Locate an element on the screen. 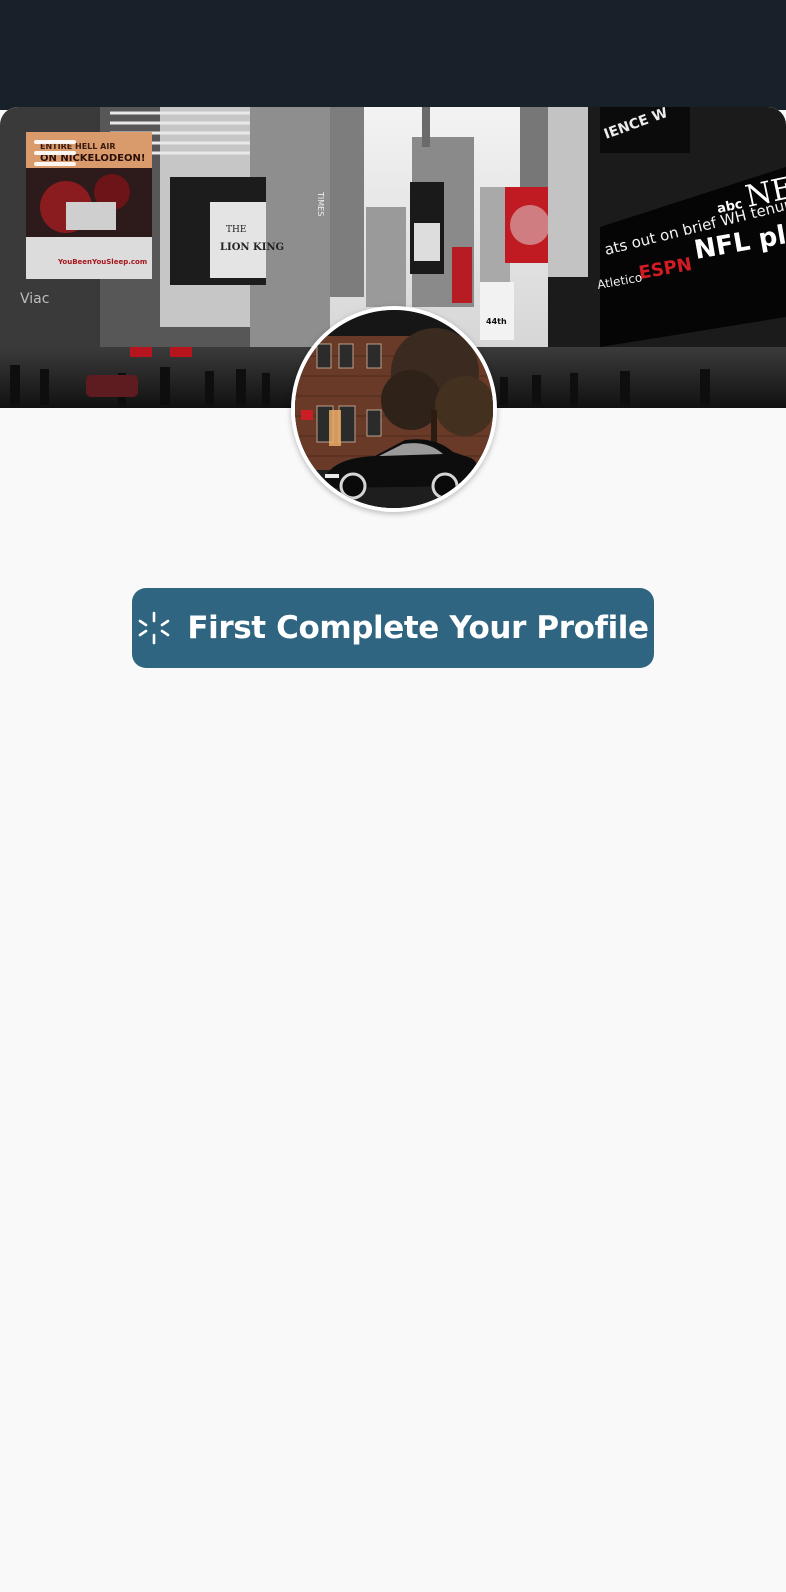 Image resolution: width=786 pixels, height=1592 pixels. avatar-image is located at coordinates (394, 409).